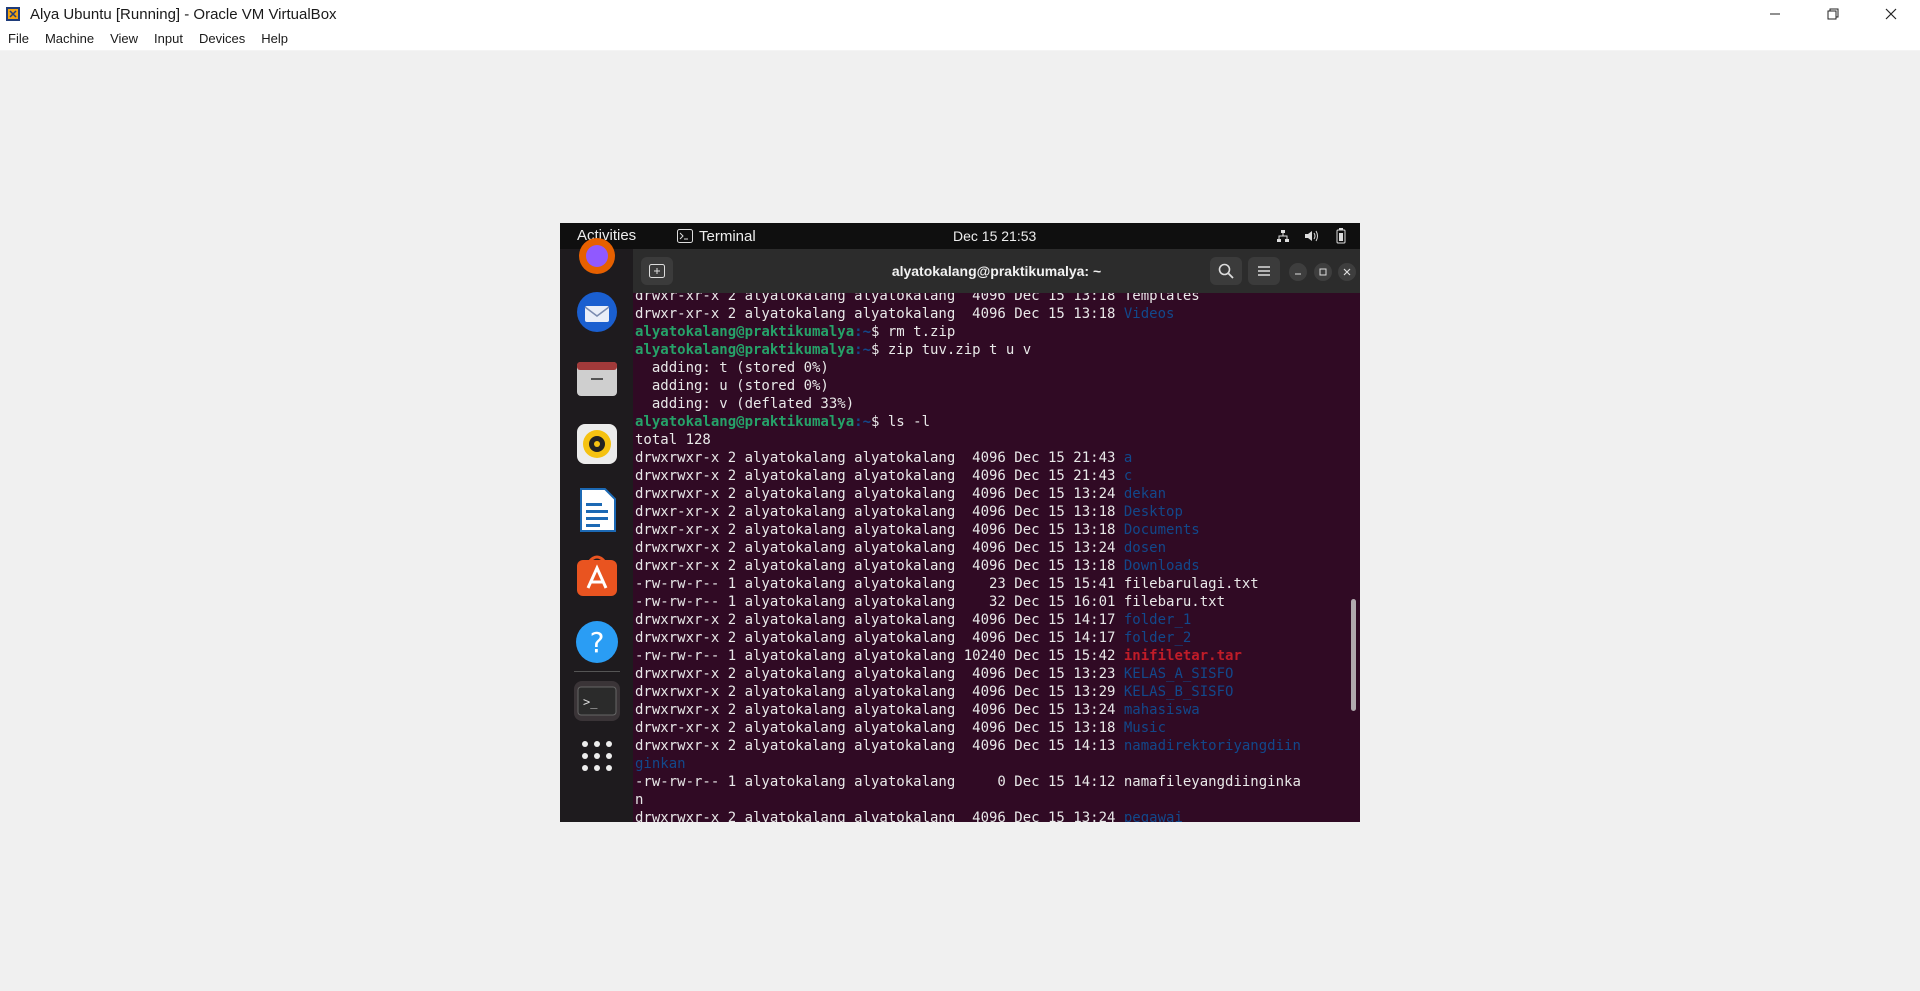 The image size is (1920, 991). I want to click on dock-help: ?, so click(597, 642).